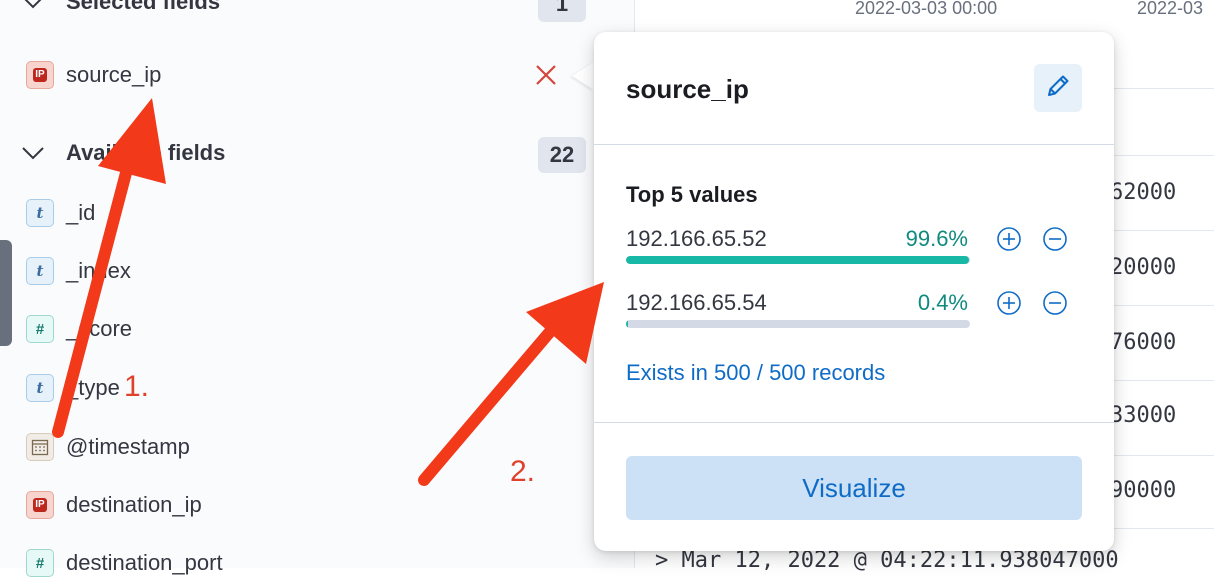  What do you see at coordinates (854, 488) in the screenshot?
I see `visualize-button: Visualize` at bounding box center [854, 488].